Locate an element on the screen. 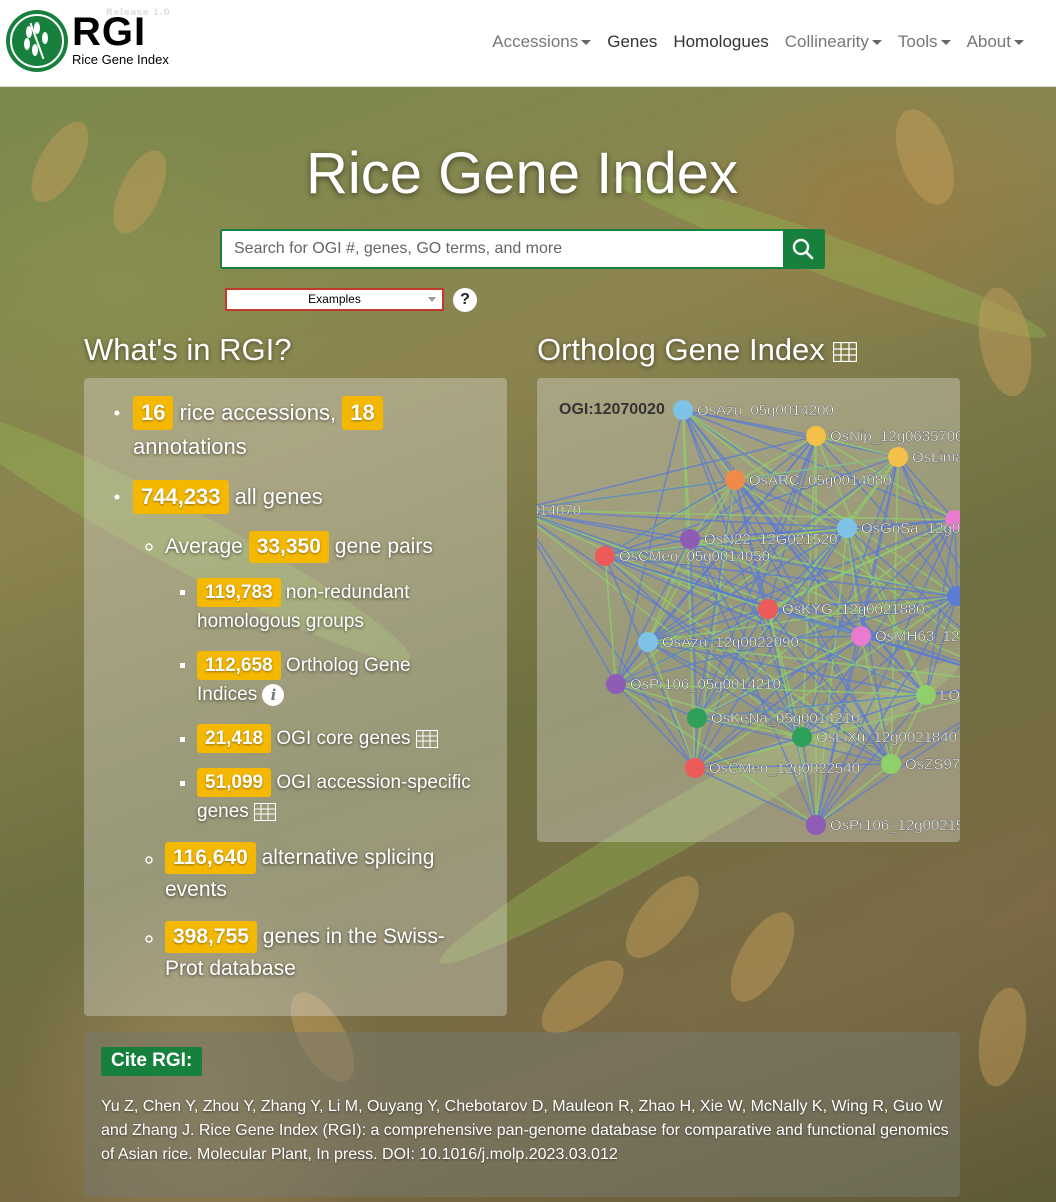 This screenshot has height=1202, width=1056. search-button is located at coordinates (803, 249).